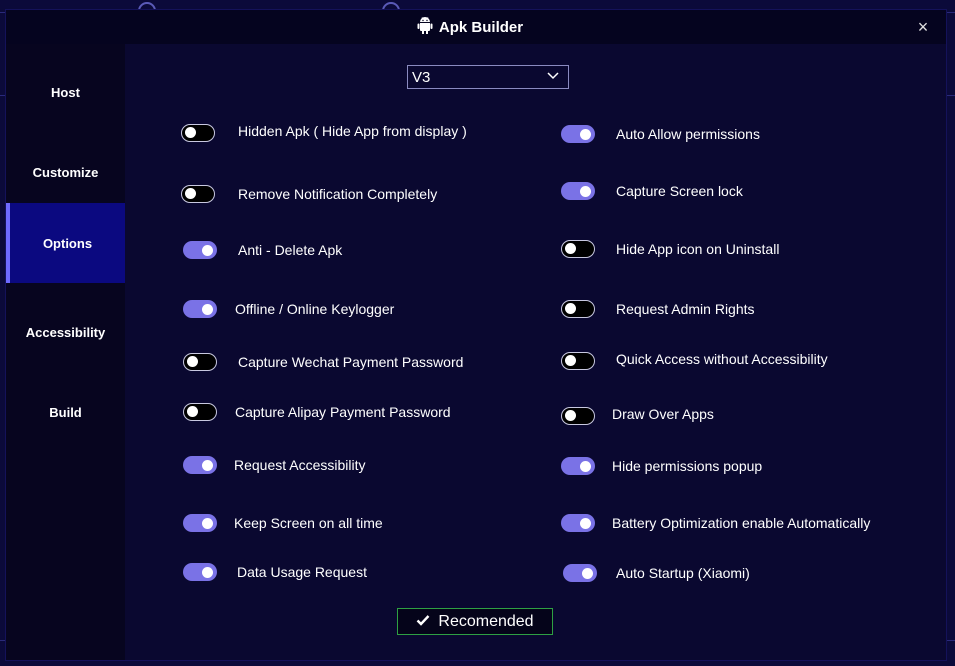  What do you see at coordinates (486, 621) in the screenshot?
I see `recommended-button-label: Recomended` at bounding box center [486, 621].